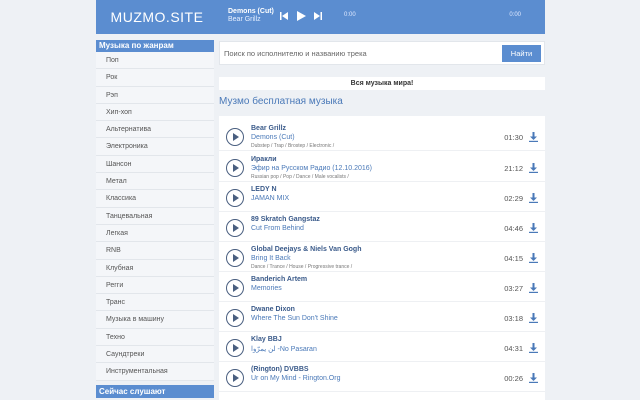 This screenshot has height=400, width=640. I want to click on track-artist: (Rington) DVBBS, so click(280, 369).